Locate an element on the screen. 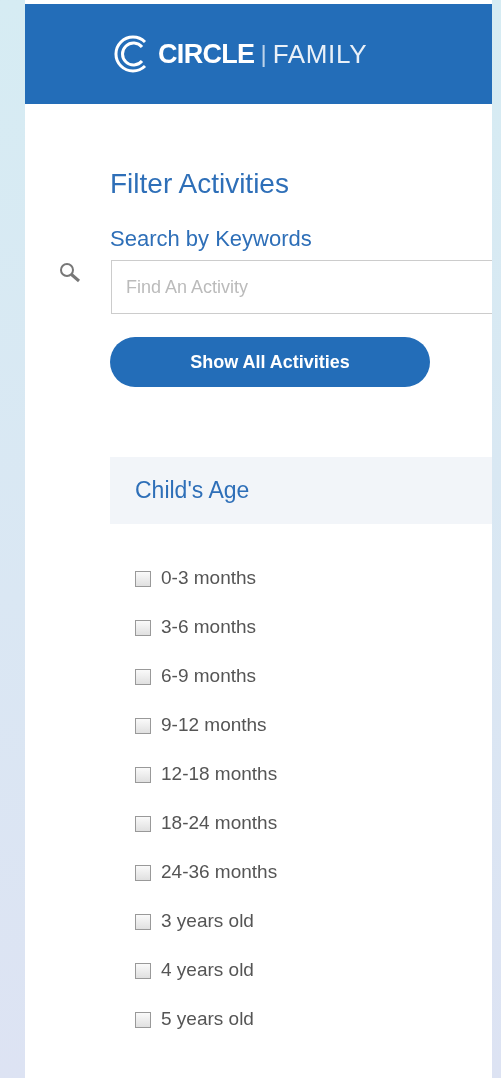 This screenshot has height=1078, width=501. checkbox-label: 24-36 months is located at coordinates (219, 872).